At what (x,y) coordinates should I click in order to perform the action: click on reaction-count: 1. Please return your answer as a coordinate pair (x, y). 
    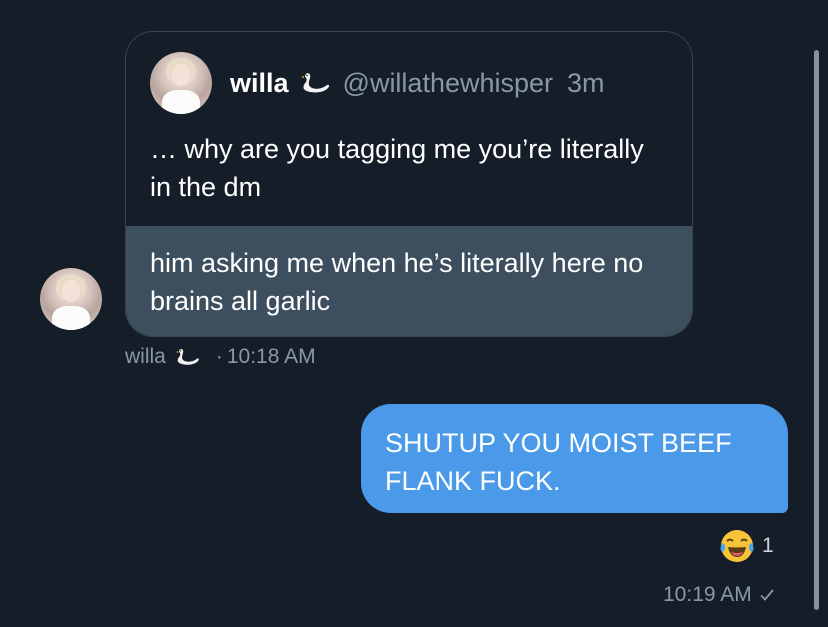
    Looking at the image, I should click on (768, 545).